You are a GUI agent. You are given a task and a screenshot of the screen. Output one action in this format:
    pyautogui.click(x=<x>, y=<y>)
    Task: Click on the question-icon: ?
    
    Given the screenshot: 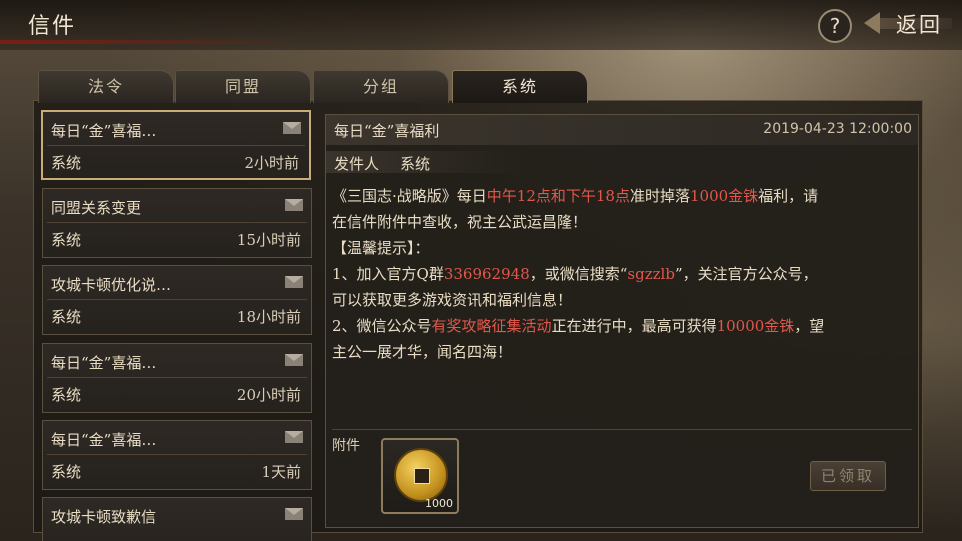 What is the action you would take?
    pyautogui.click(x=835, y=26)
    